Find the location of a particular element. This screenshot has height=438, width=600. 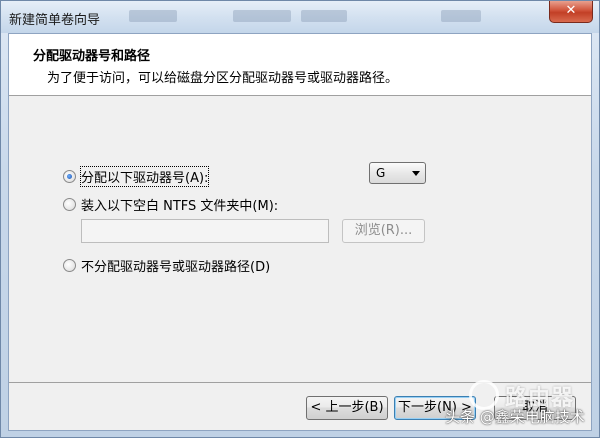

option-assign-letter: 分配以下驱动器号(A): is located at coordinates (136, 176).